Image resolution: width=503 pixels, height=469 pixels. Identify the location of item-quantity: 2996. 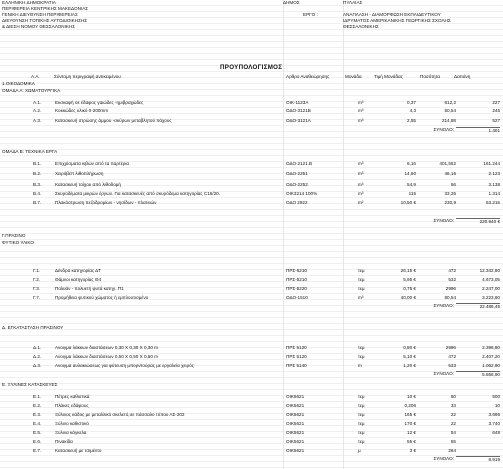
(450, 288).